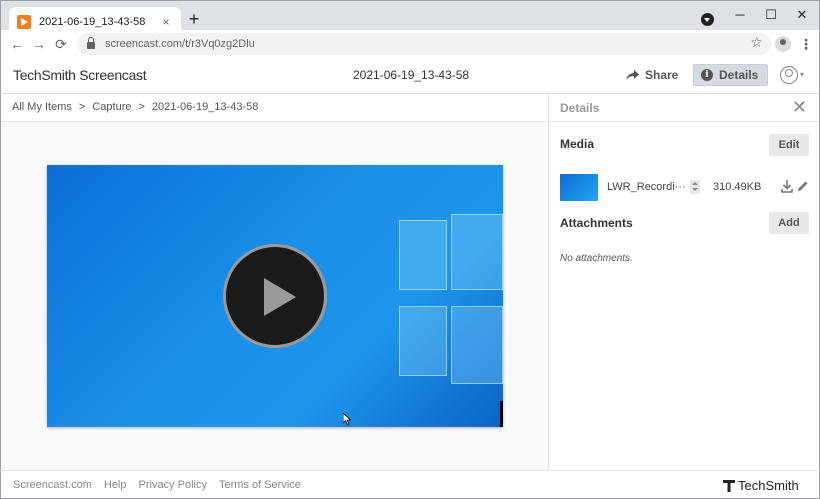 This screenshot has width=820, height=499. What do you see at coordinates (756, 42) in the screenshot?
I see `bookmark-star-icon: ☆` at bounding box center [756, 42].